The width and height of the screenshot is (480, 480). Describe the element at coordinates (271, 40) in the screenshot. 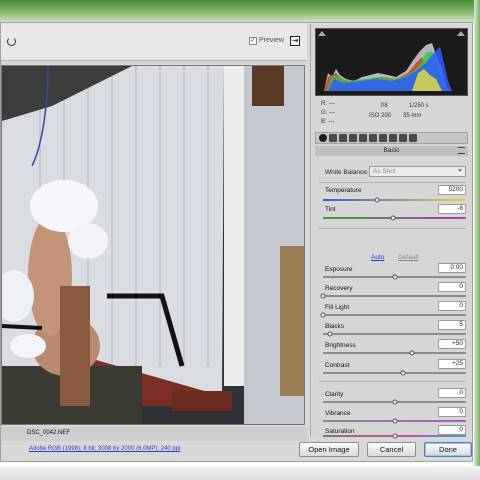

I see `preview-label: Preview` at that location.